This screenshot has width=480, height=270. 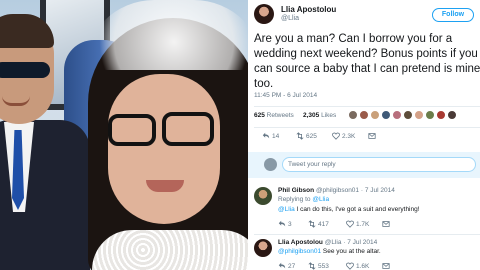 I want to click on likes-count: 2,305, so click(x=311, y=115).